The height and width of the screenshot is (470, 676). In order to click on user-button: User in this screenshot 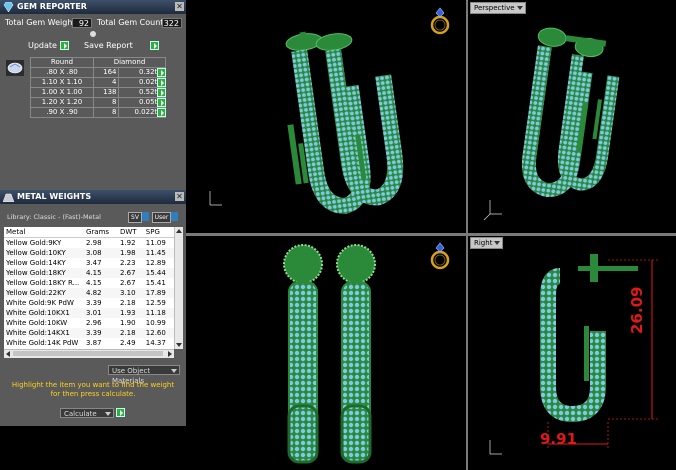, I will do `click(161, 217)`.